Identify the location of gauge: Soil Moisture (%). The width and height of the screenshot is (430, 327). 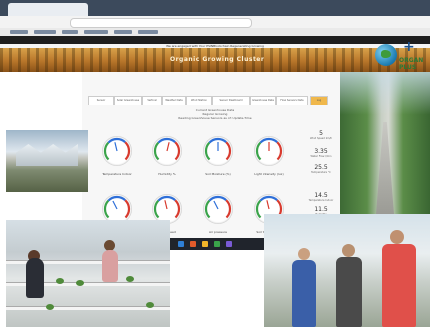
(220, 156).